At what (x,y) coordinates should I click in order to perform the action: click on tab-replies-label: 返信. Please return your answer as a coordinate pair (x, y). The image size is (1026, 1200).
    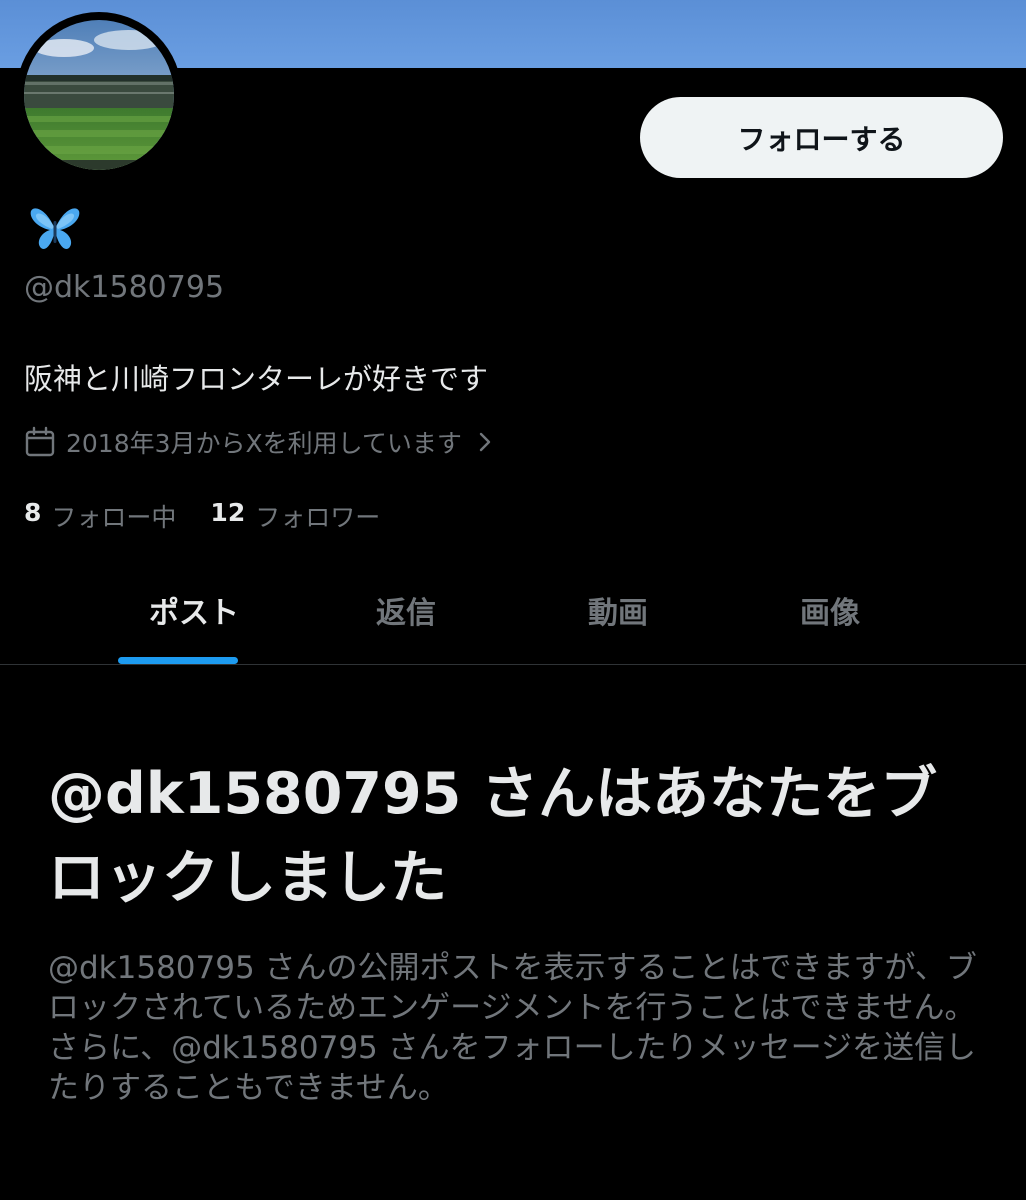
    Looking at the image, I should click on (406, 613).